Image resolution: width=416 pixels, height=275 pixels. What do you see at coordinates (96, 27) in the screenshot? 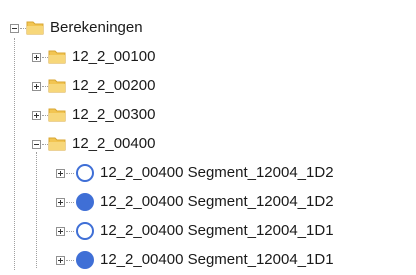
I see `tree-label-root: Berekeningen` at bounding box center [96, 27].